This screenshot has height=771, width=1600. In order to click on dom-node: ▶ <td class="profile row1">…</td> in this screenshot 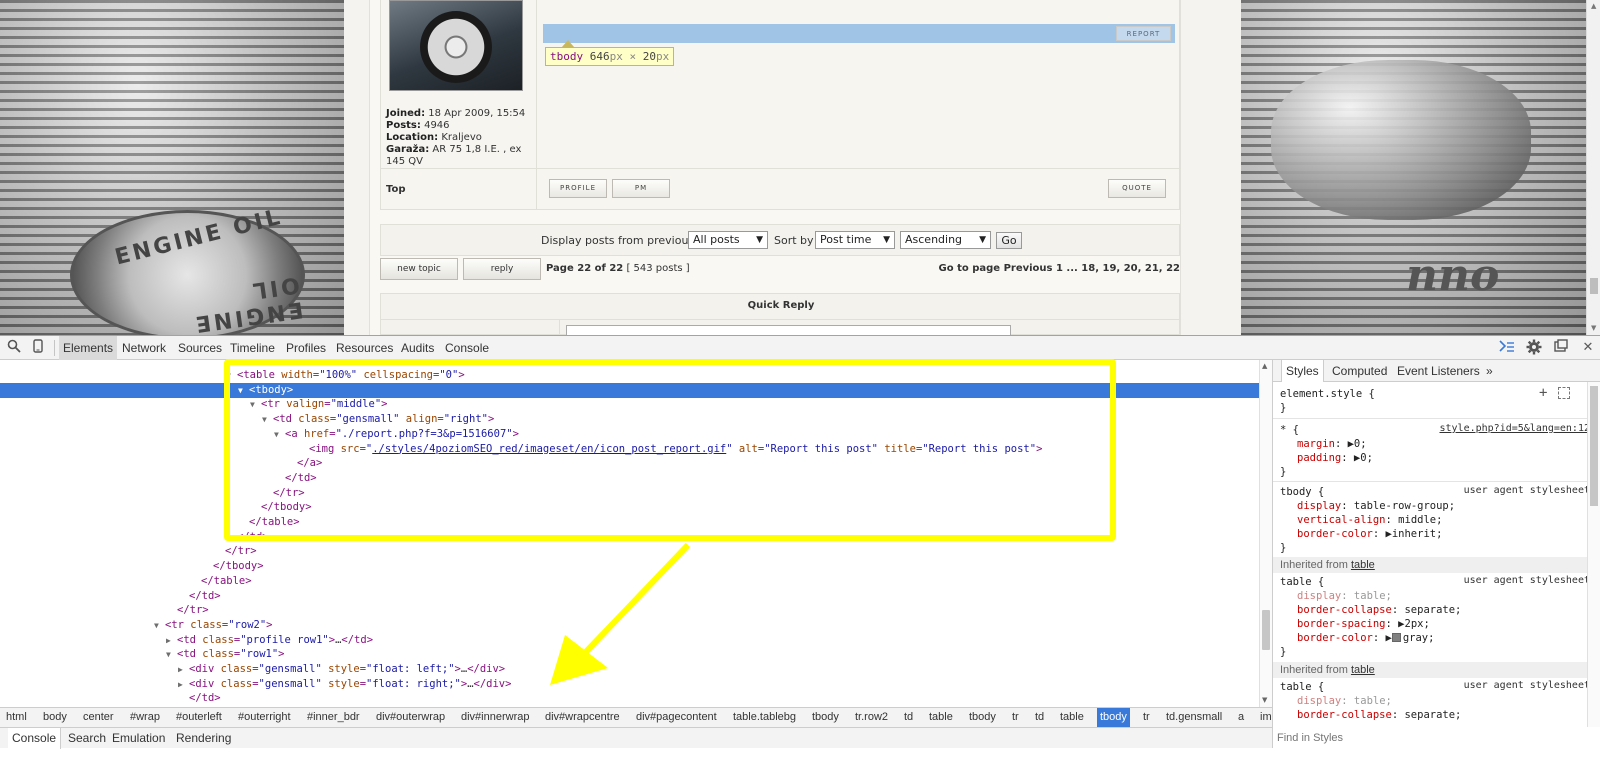, I will do `click(629, 640)`.